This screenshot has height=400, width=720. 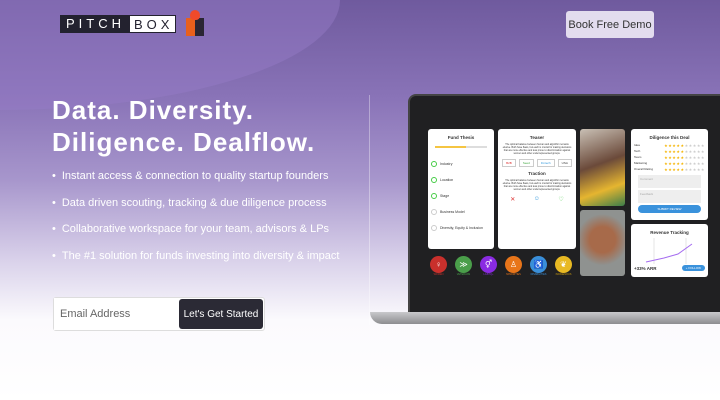 What do you see at coordinates (684, 170) in the screenshot?
I see `star-rating: ★★★★★★★★★★` at bounding box center [684, 170].